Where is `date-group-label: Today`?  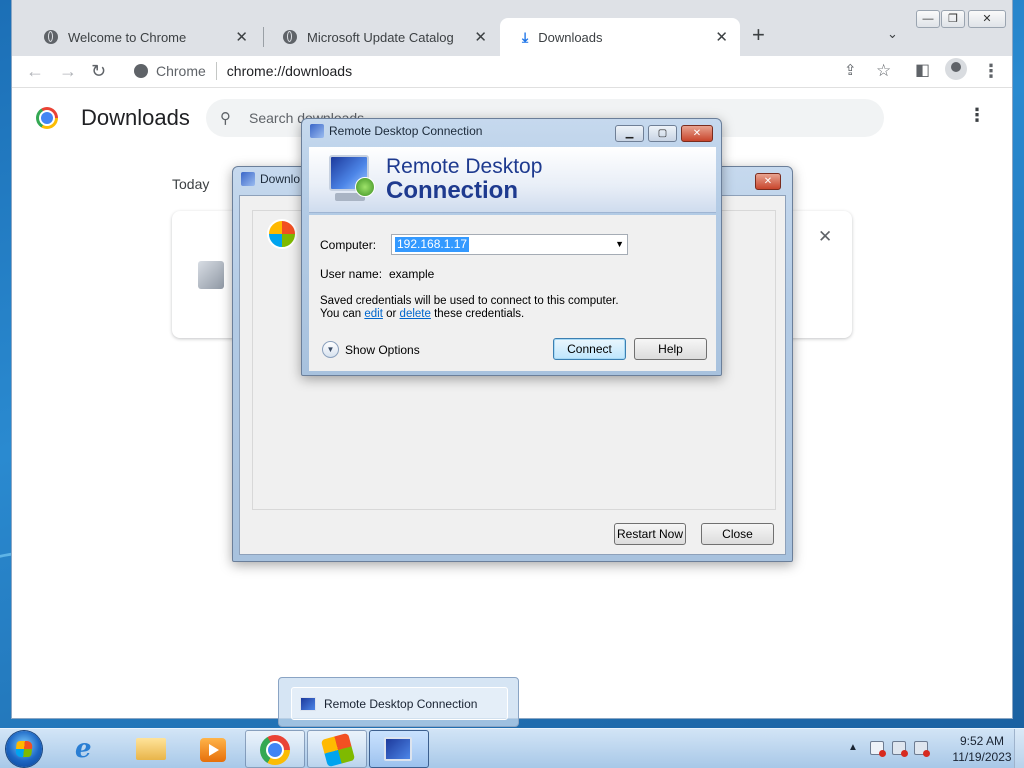
date-group-label: Today is located at coordinates (191, 184).